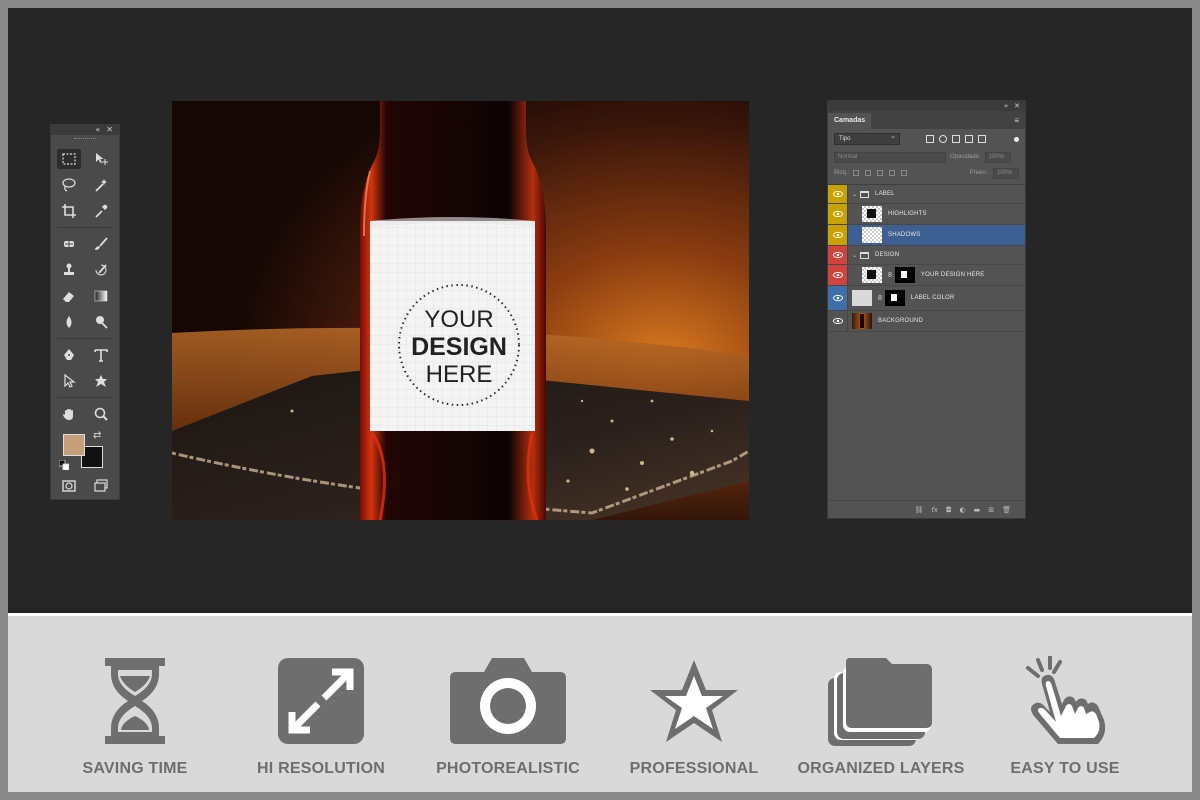 Image resolution: width=1200 pixels, height=800 pixels. Describe the element at coordinates (508, 701) in the screenshot. I see `camera-icon` at that location.